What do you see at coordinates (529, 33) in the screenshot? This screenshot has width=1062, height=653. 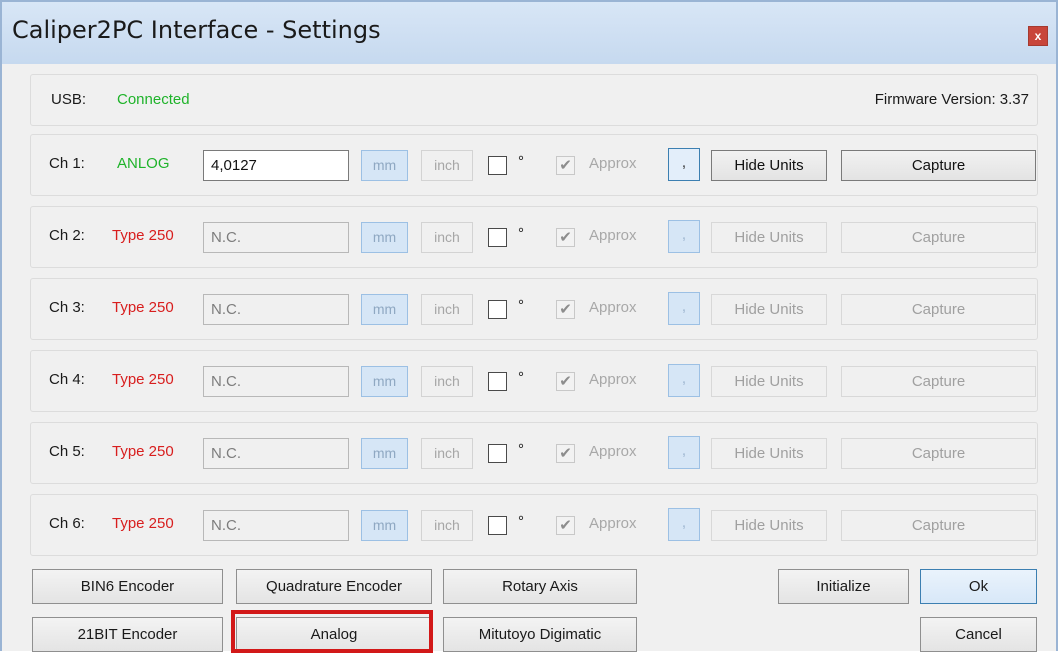 I see `title-bar: Caliper2PC Interface - Settings x` at bounding box center [529, 33].